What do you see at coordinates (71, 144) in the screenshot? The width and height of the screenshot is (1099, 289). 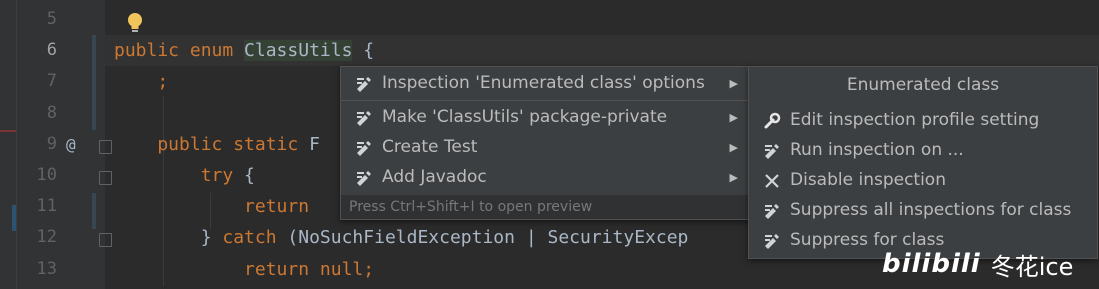 I see `override-gutter-icon: @` at bounding box center [71, 144].